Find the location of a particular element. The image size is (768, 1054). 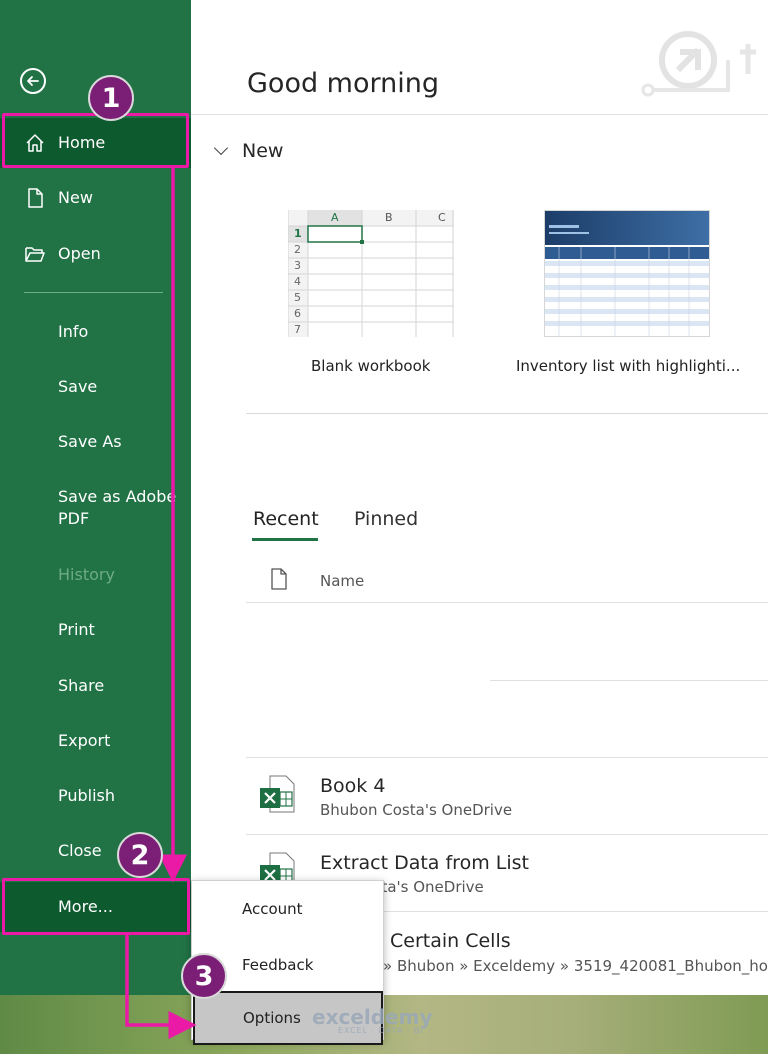

column-header-name: Name is located at coordinates (342, 581).